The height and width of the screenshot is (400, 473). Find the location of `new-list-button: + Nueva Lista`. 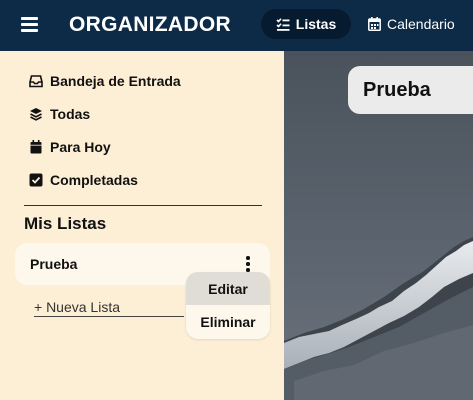

new-list-button: + Nueva Lista is located at coordinates (109, 308).